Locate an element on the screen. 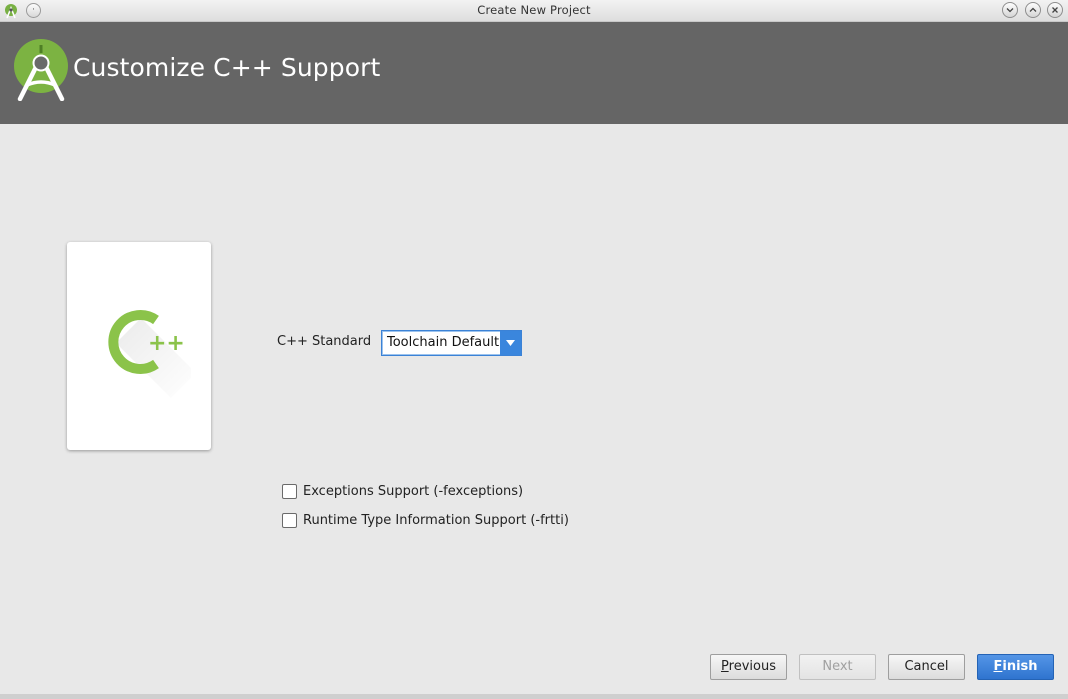 The image size is (1068, 699). cpp-illustration-card: ++ is located at coordinates (139, 346).